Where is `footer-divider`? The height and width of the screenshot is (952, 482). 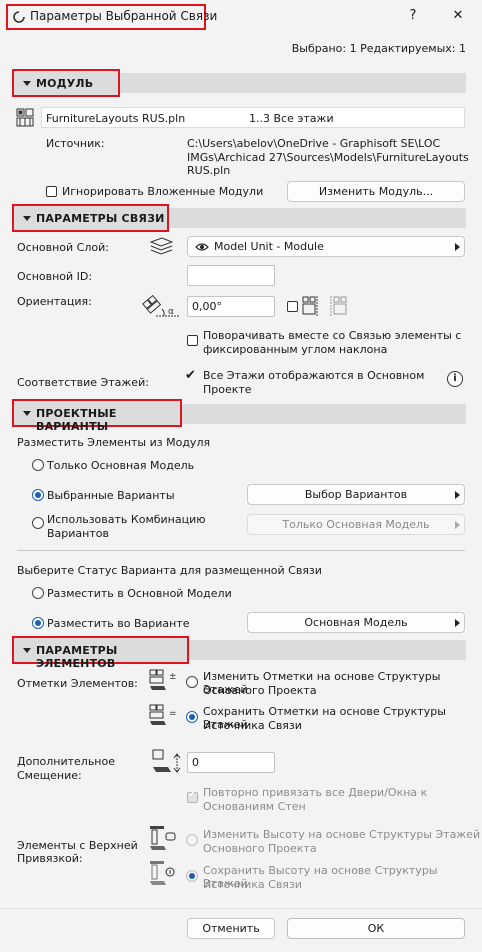
footer-divider is located at coordinates (241, 908).